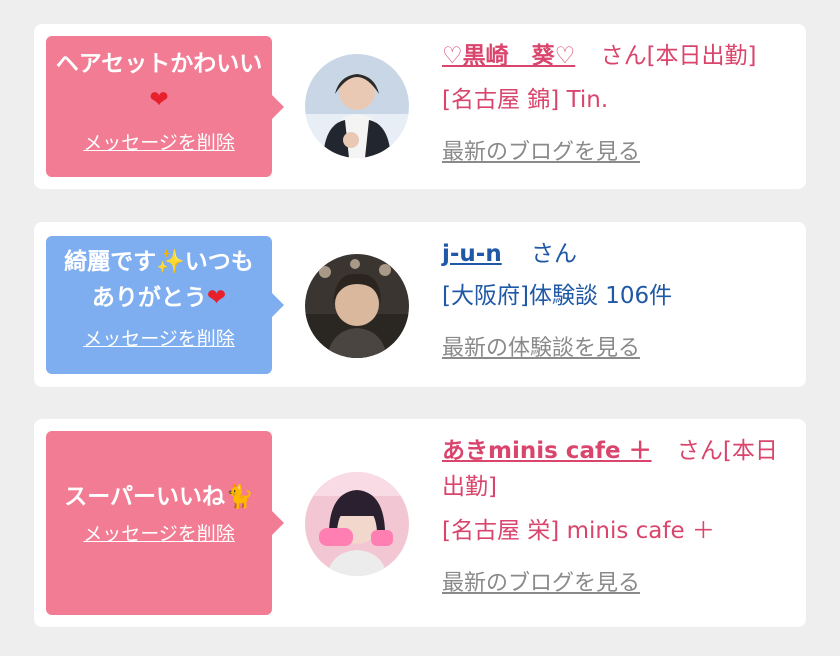 The height and width of the screenshot is (656, 840). I want to click on sender-name-link: ♡黒崎 葵♡, so click(508, 56).